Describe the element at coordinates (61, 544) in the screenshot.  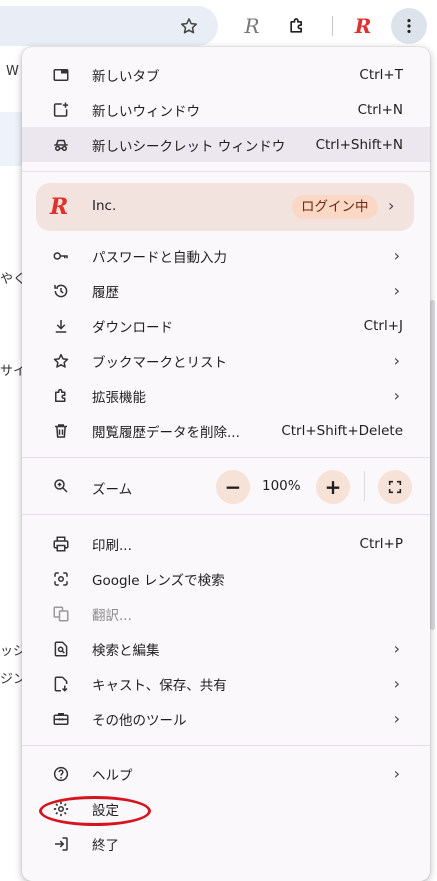
I see `printer-icon` at that location.